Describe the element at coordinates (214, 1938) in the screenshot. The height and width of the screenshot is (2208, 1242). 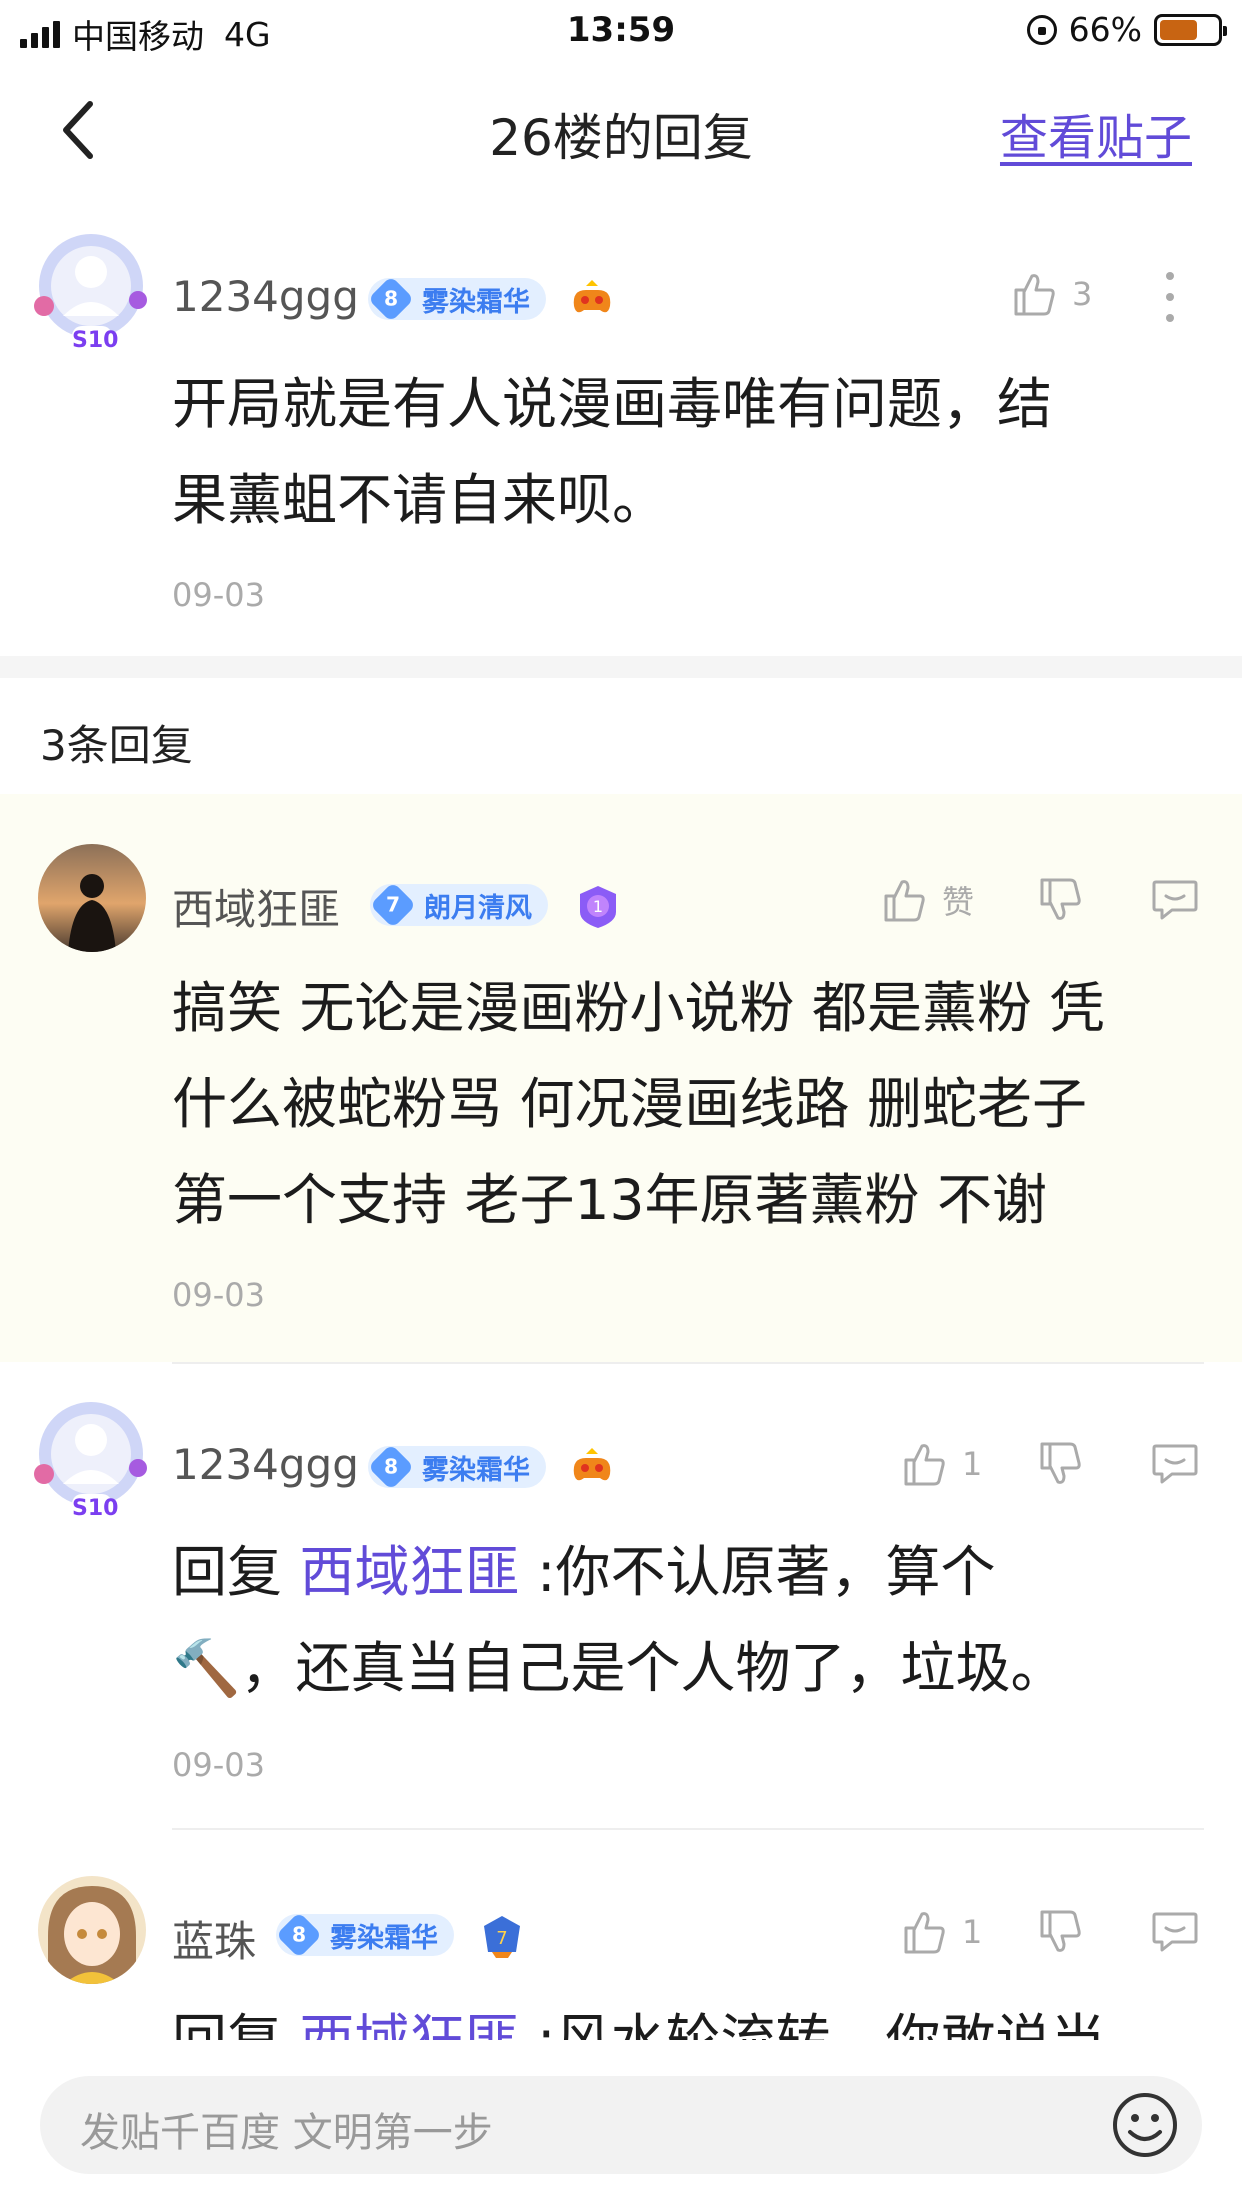
I see `username: 蓝珠` at that location.